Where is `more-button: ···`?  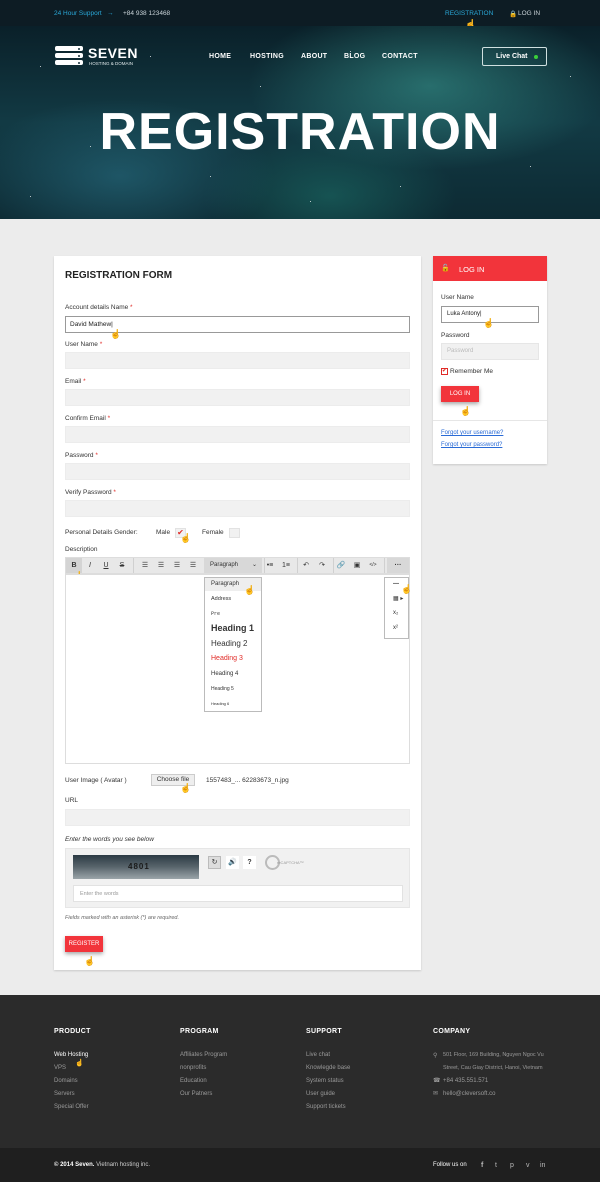
more-button: ··· is located at coordinates (398, 565).